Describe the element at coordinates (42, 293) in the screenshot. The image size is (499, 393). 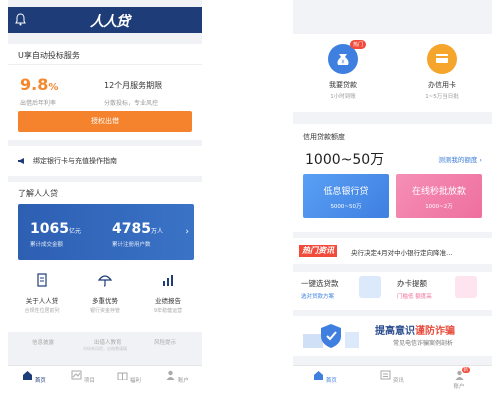
I see `feature-about: 关于人人贷 合规性位居前列` at that location.